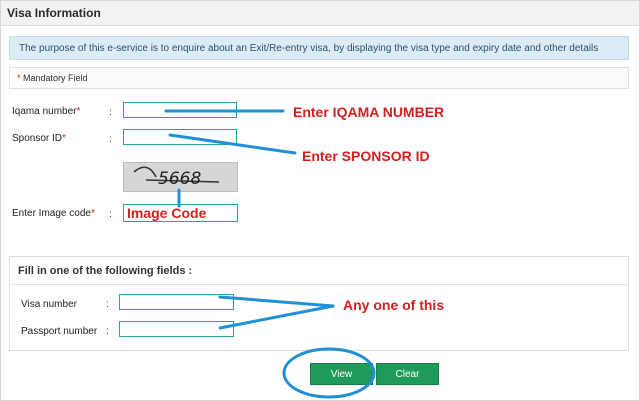 The image size is (640, 401). What do you see at coordinates (105, 271) in the screenshot?
I see `optional-fields-title: Fill in one of the following fields :` at bounding box center [105, 271].